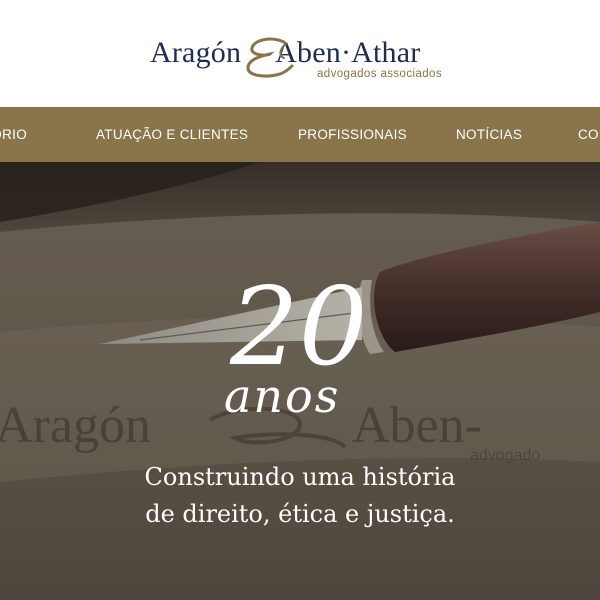 The height and width of the screenshot is (600, 600). What do you see at coordinates (282, 392) in the screenshot?
I see `anniversary-word: anos` at bounding box center [282, 392].